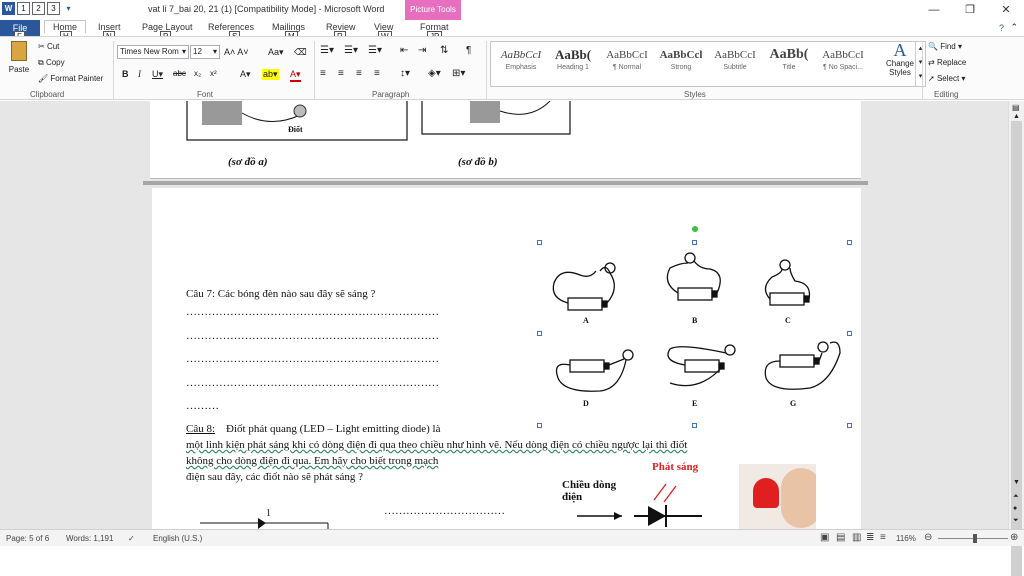 The width and height of the screenshot is (1024, 576). Describe the element at coordinates (444, 50) in the screenshot. I see `sort-icon: ⇅` at that location.